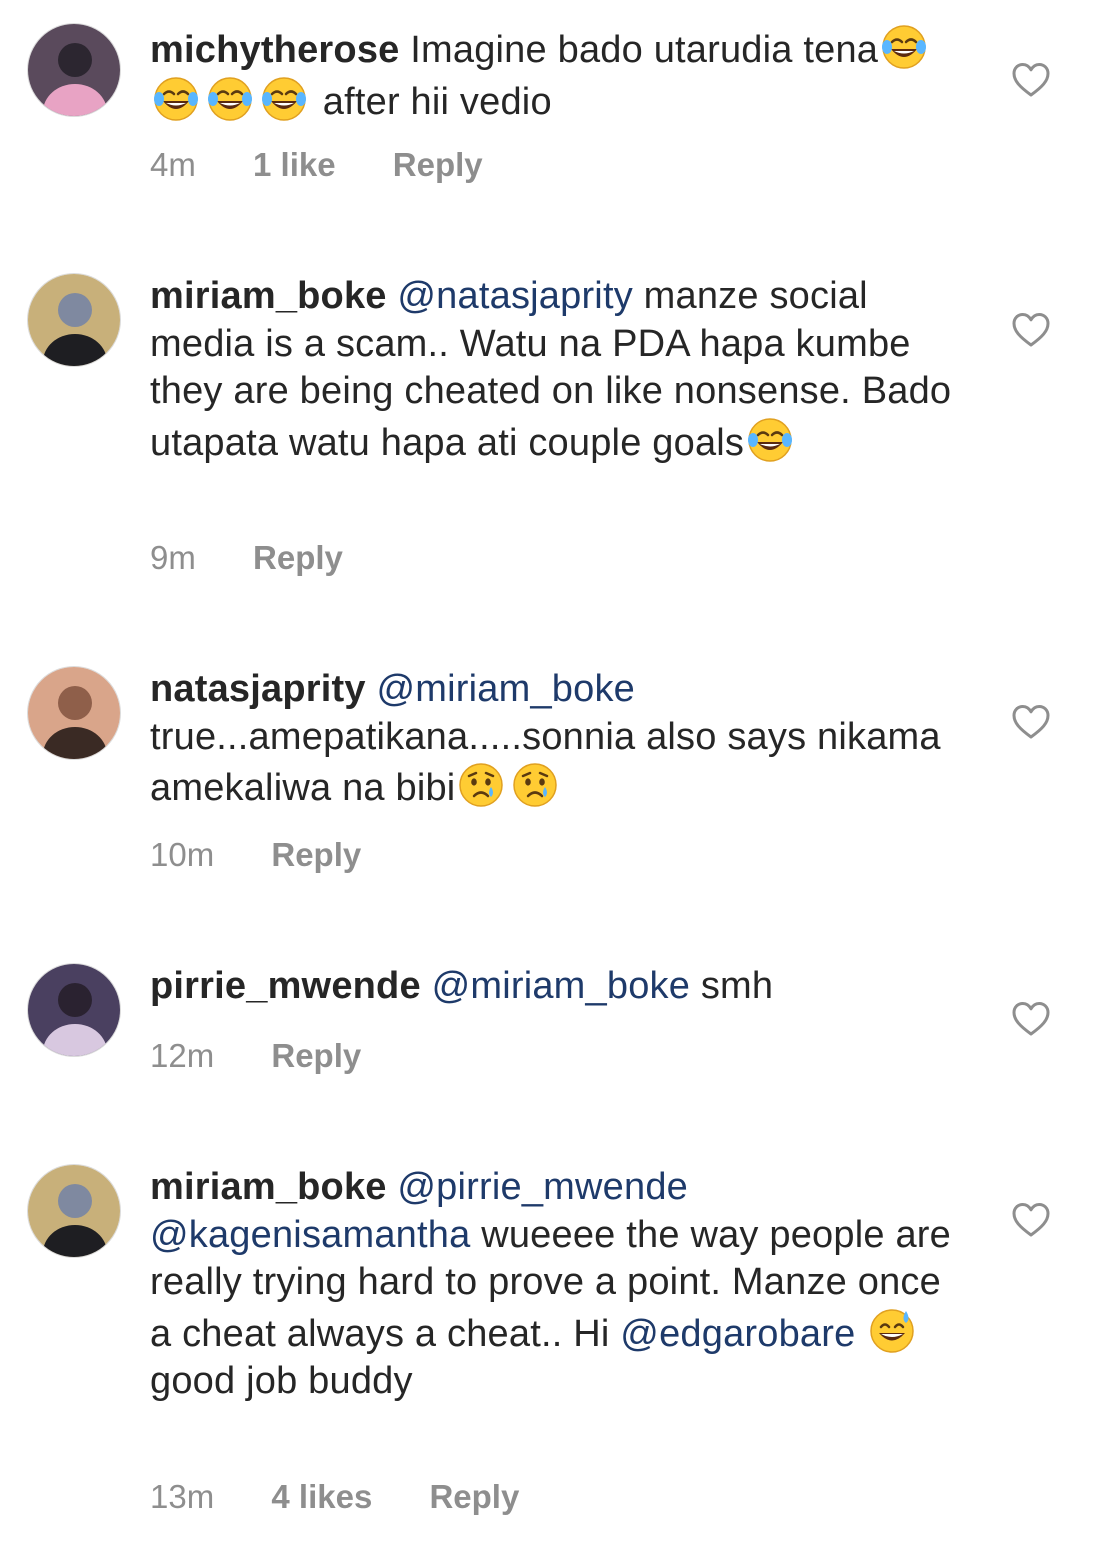 This screenshot has width=1115, height=1558. I want to click on comment-meta: 13m 4 likes Reply, so click(358, 1497).